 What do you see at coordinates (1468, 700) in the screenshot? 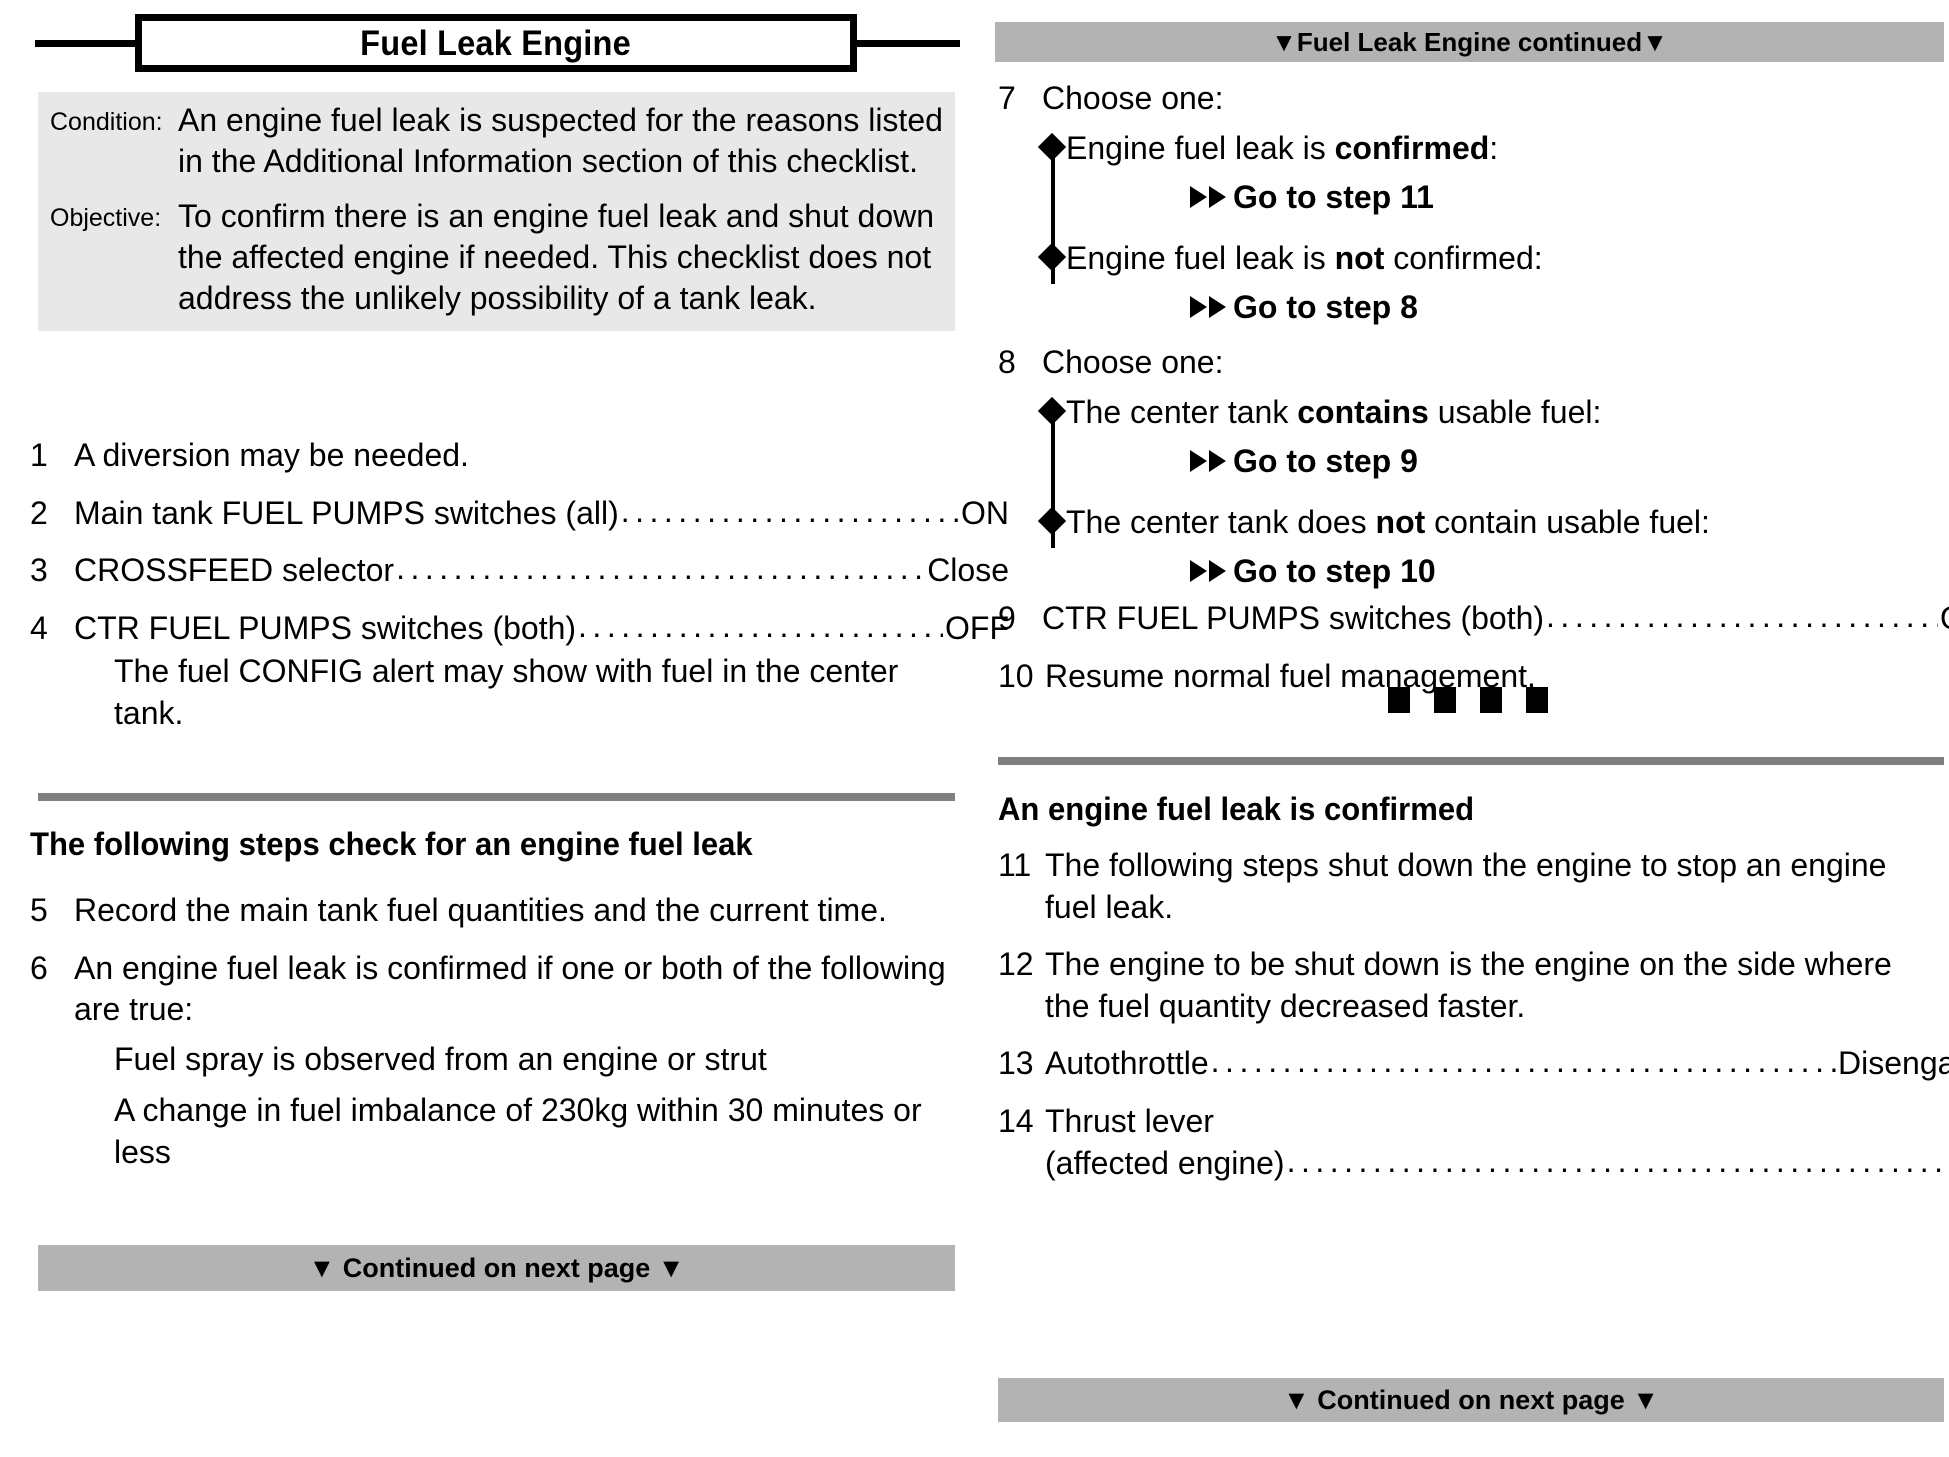
I see `checklist-complete-marks` at bounding box center [1468, 700].